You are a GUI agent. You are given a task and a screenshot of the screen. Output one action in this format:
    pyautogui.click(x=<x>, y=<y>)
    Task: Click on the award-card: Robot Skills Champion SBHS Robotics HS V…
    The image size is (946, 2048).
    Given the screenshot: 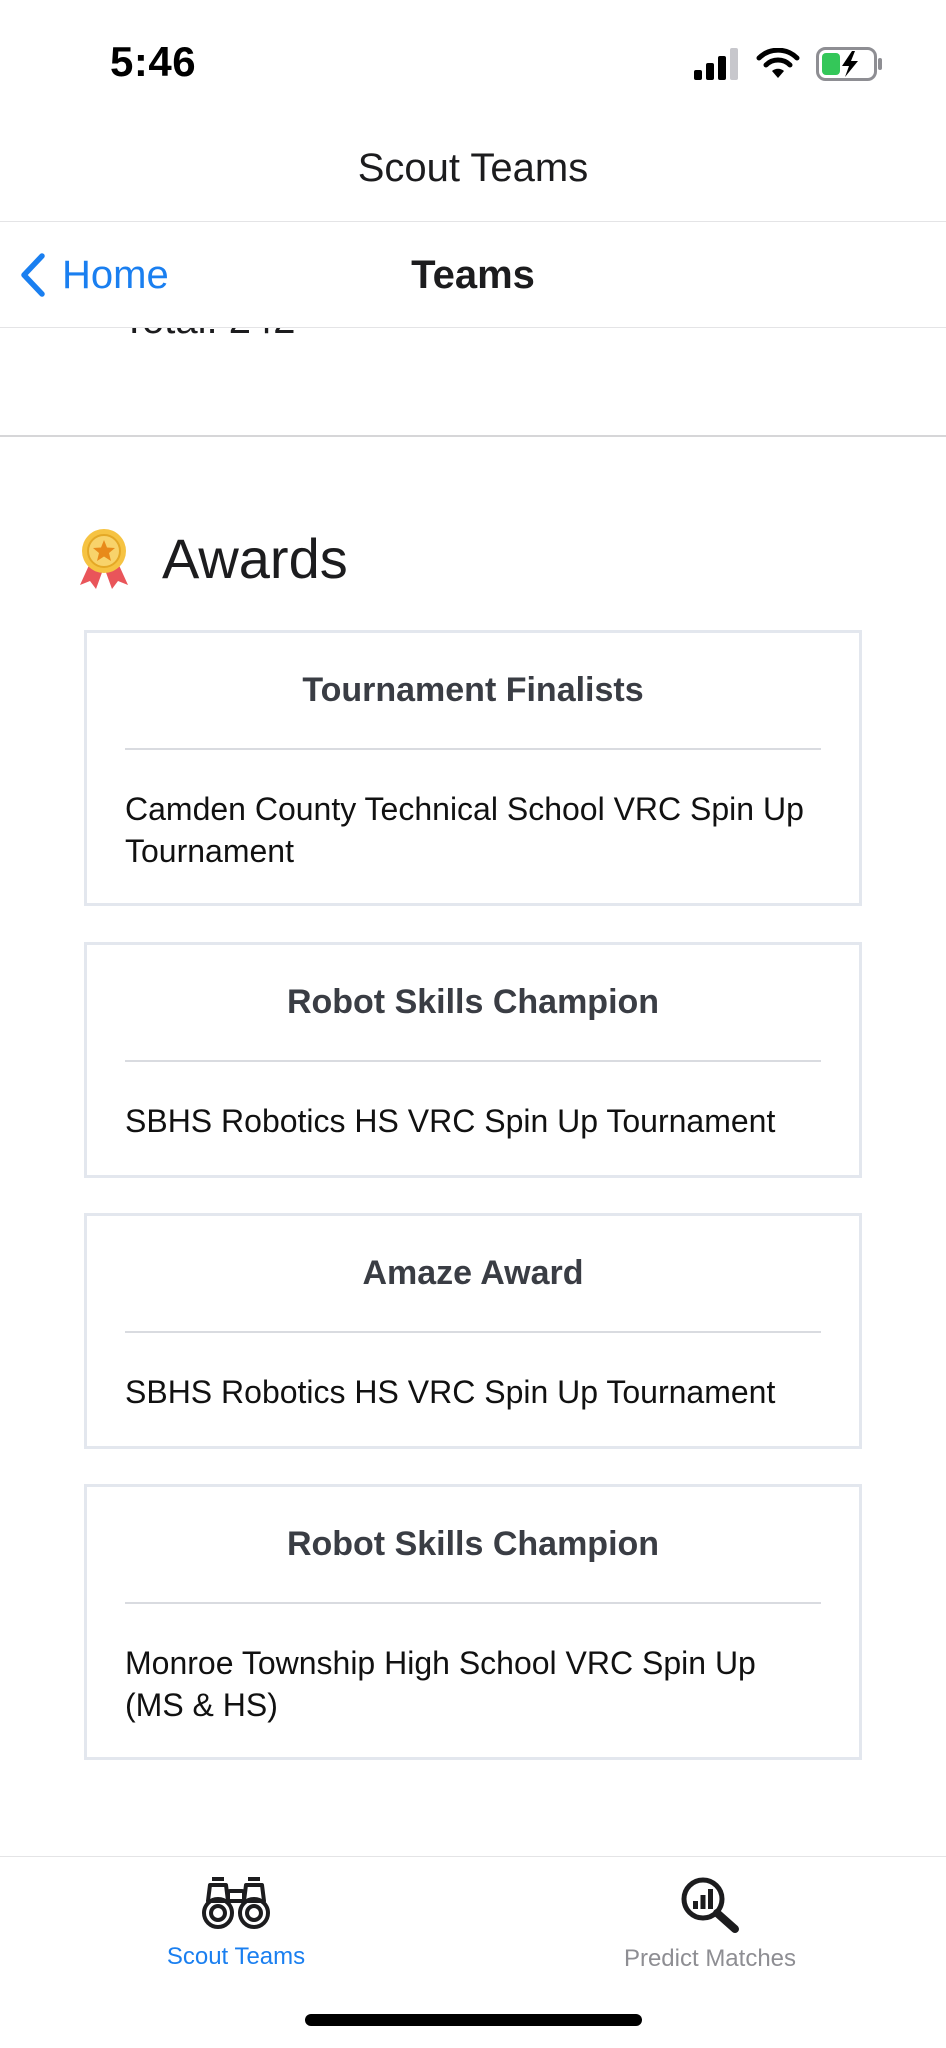 What is the action you would take?
    pyautogui.click(x=473, y=1060)
    